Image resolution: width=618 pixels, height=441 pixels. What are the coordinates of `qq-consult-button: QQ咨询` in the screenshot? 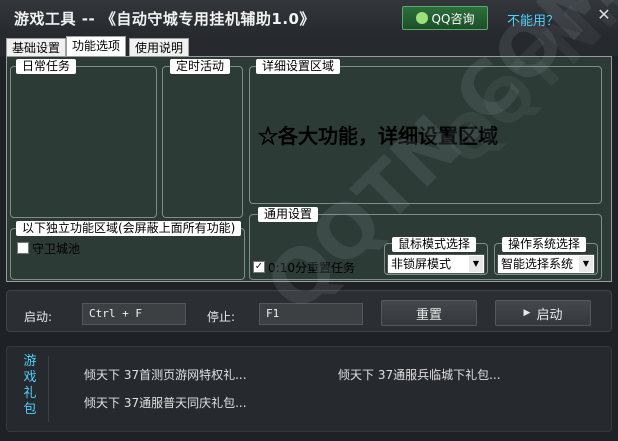 It's located at (445, 18).